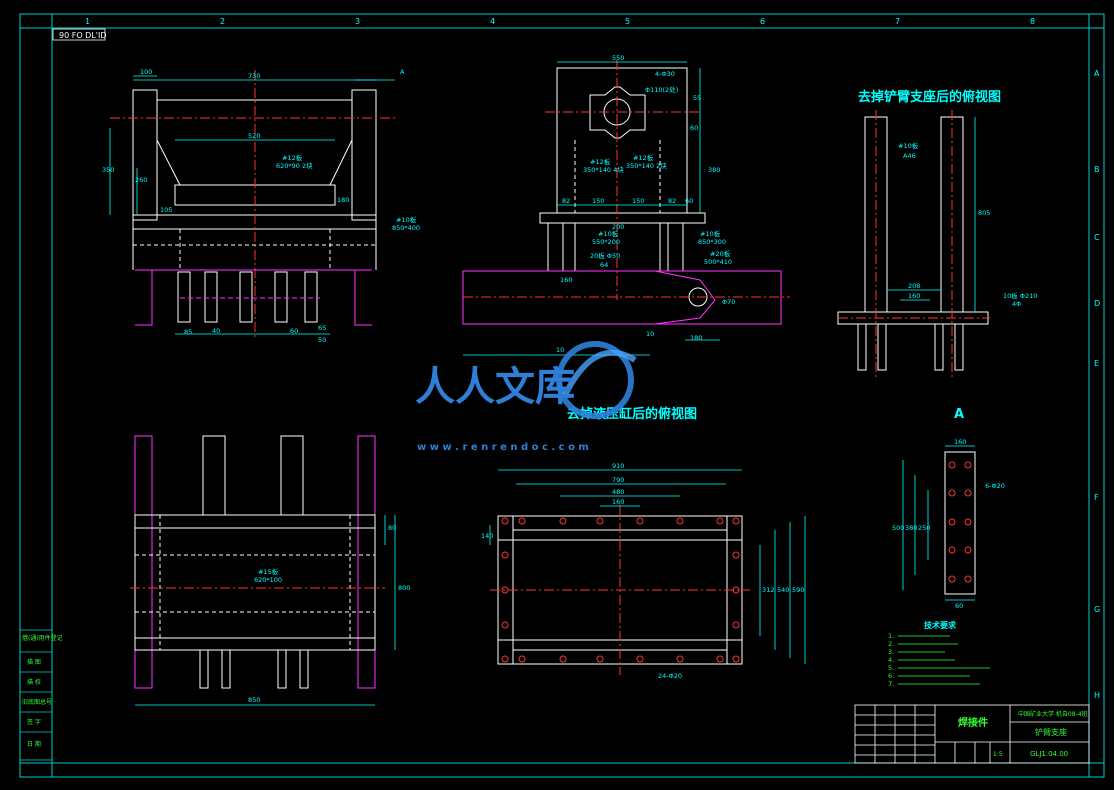 Image resolution: width=1114 pixels, height=790 pixels. What do you see at coordinates (891, 652) in the screenshot?
I see `note-line: 3.` at bounding box center [891, 652].